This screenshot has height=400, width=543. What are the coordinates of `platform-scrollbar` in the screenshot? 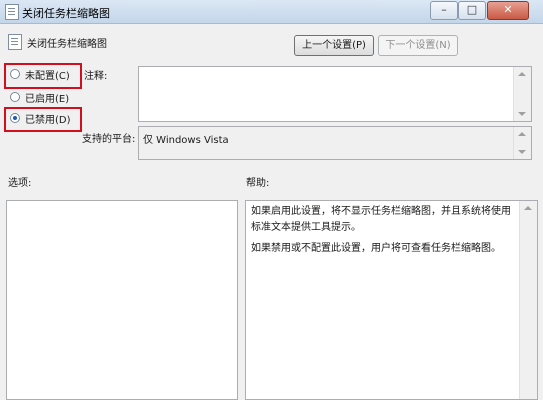 It's located at (522, 143).